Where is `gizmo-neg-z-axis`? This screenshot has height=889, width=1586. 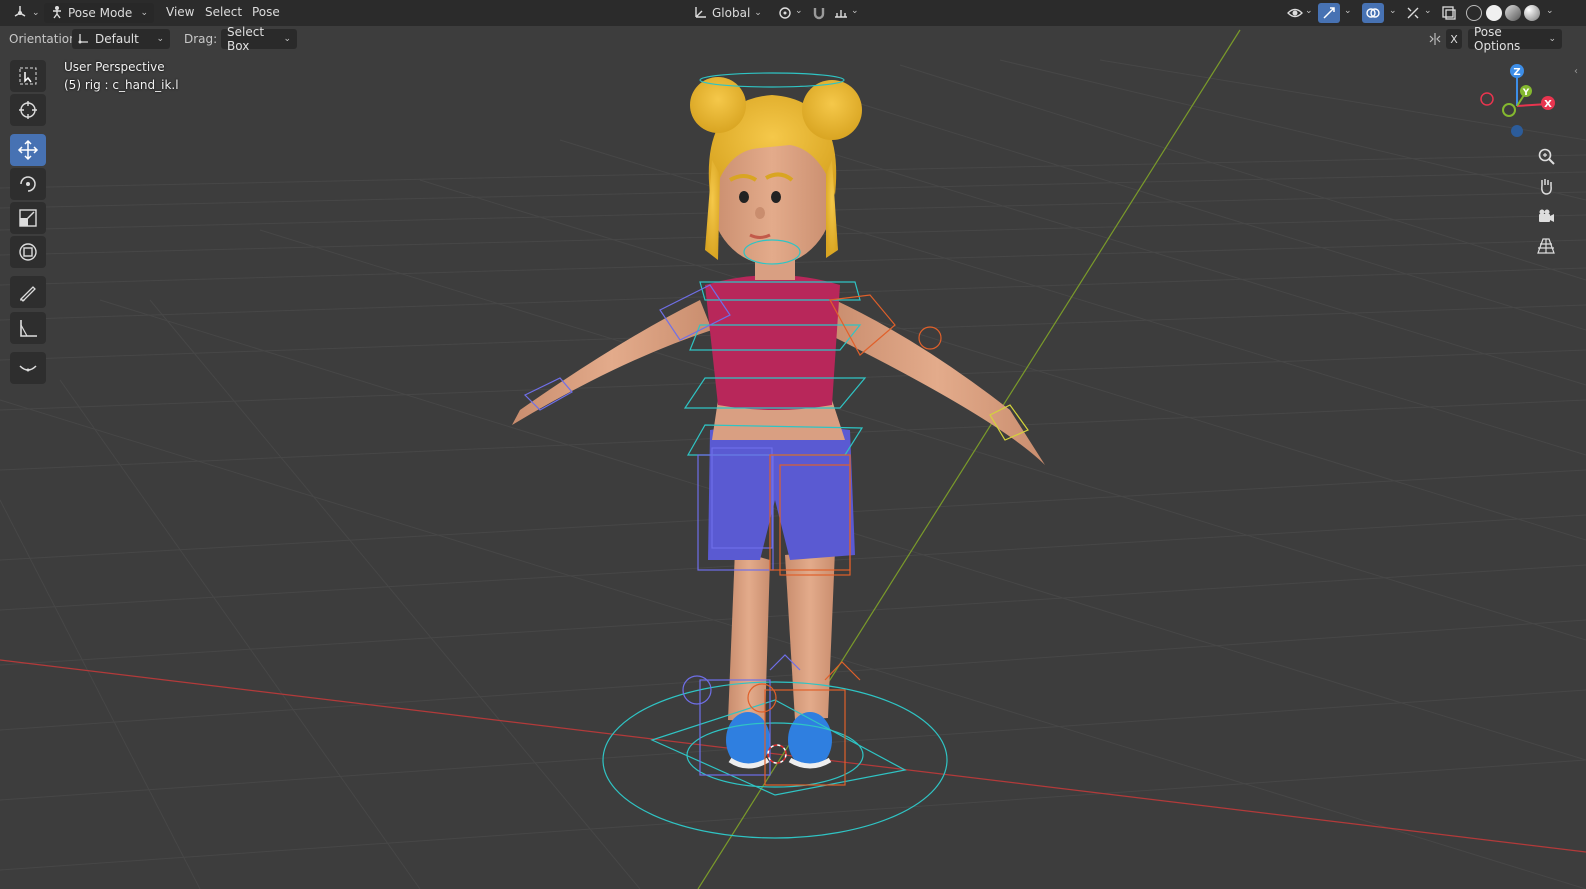
gizmo-neg-z-axis is located at coordinates (1517, 131).